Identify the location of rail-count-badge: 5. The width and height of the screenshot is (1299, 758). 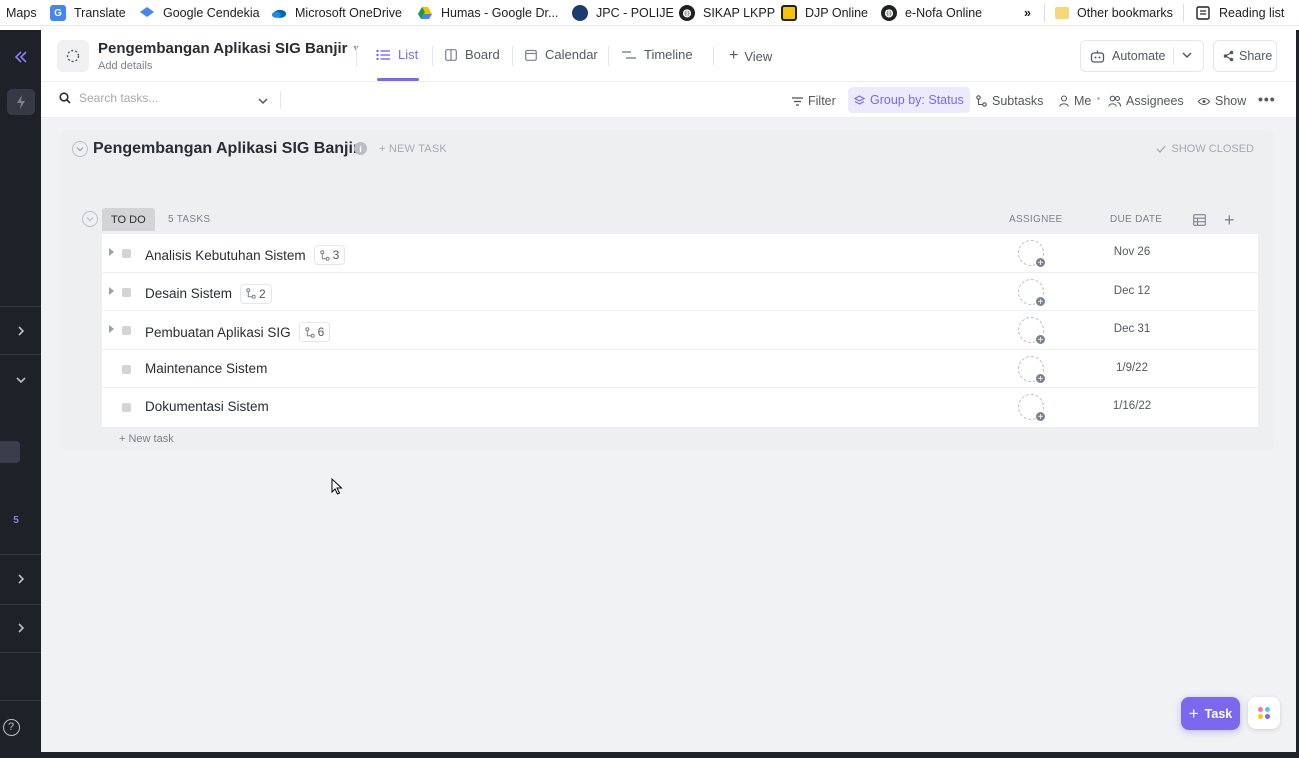
(16, 520).